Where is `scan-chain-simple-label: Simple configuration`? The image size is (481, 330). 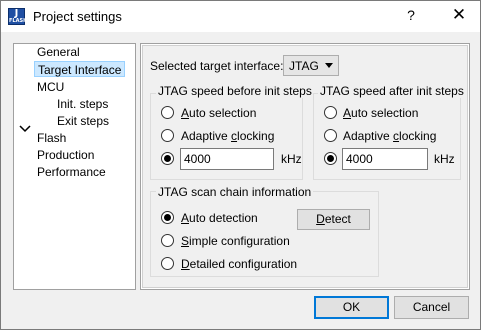 scan-chain-simple-label: Simple configuration is located at coordinates (235, 241).